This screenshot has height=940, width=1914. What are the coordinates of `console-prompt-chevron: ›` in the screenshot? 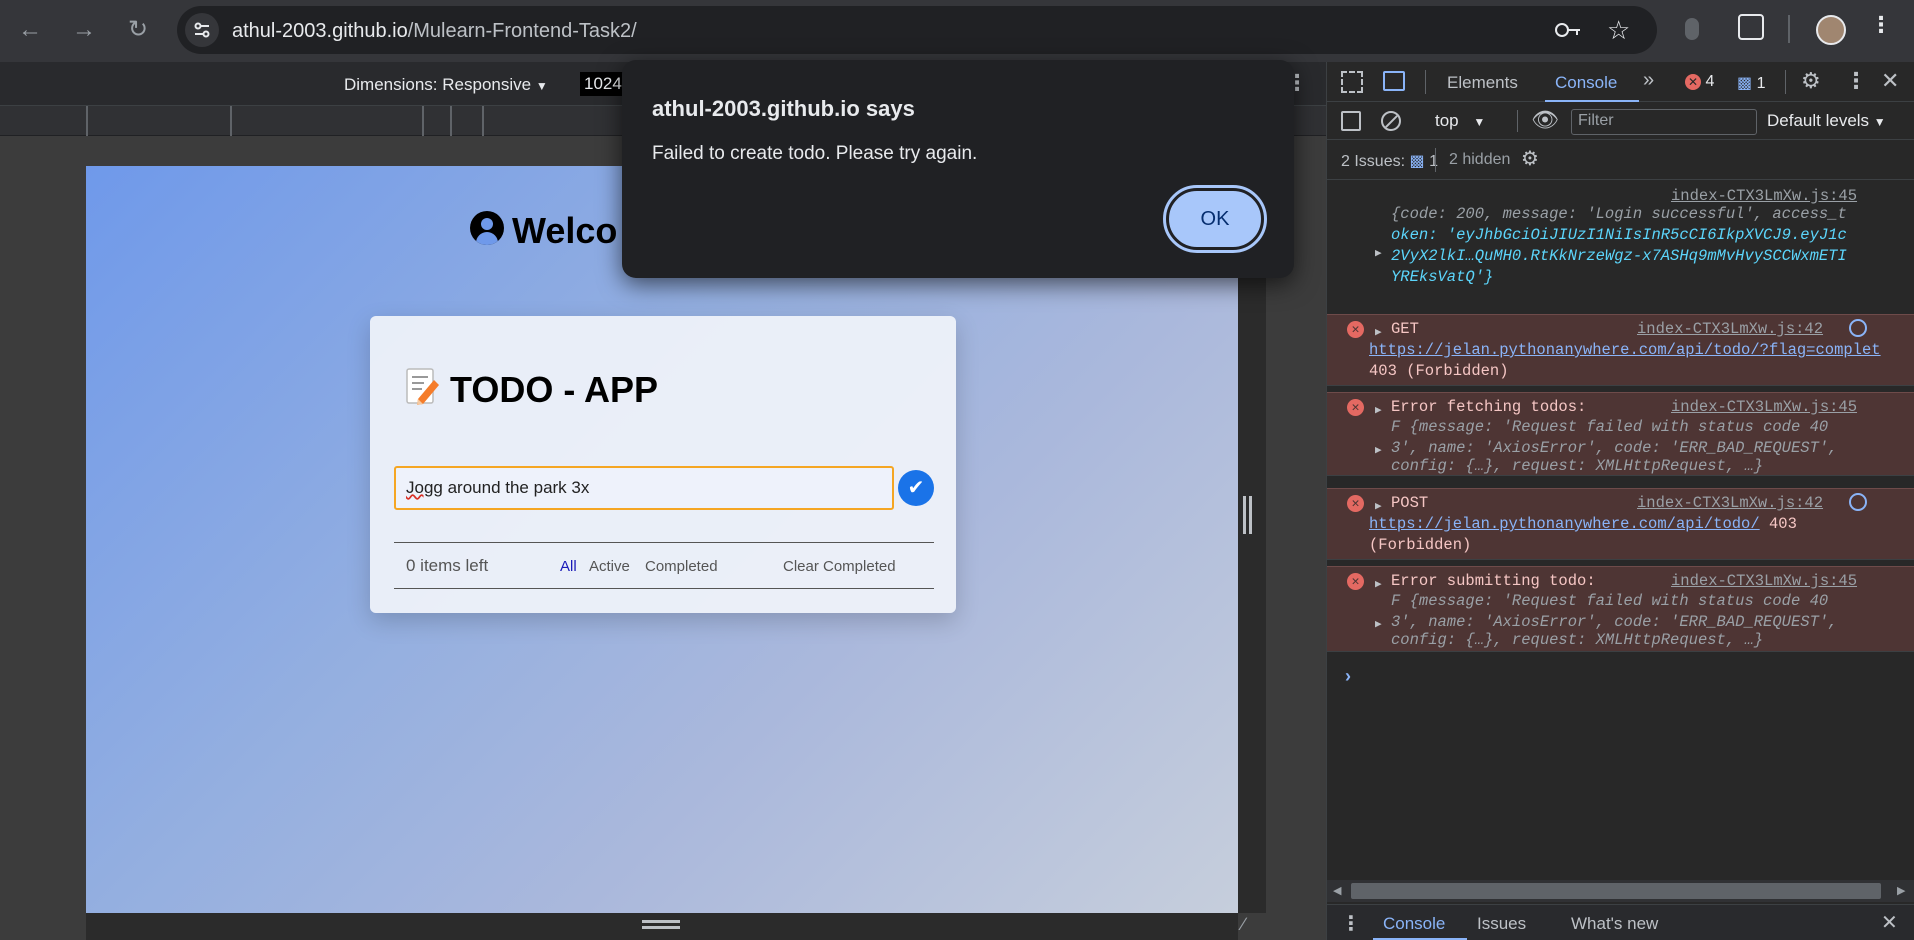 It's located at (1348, 676).